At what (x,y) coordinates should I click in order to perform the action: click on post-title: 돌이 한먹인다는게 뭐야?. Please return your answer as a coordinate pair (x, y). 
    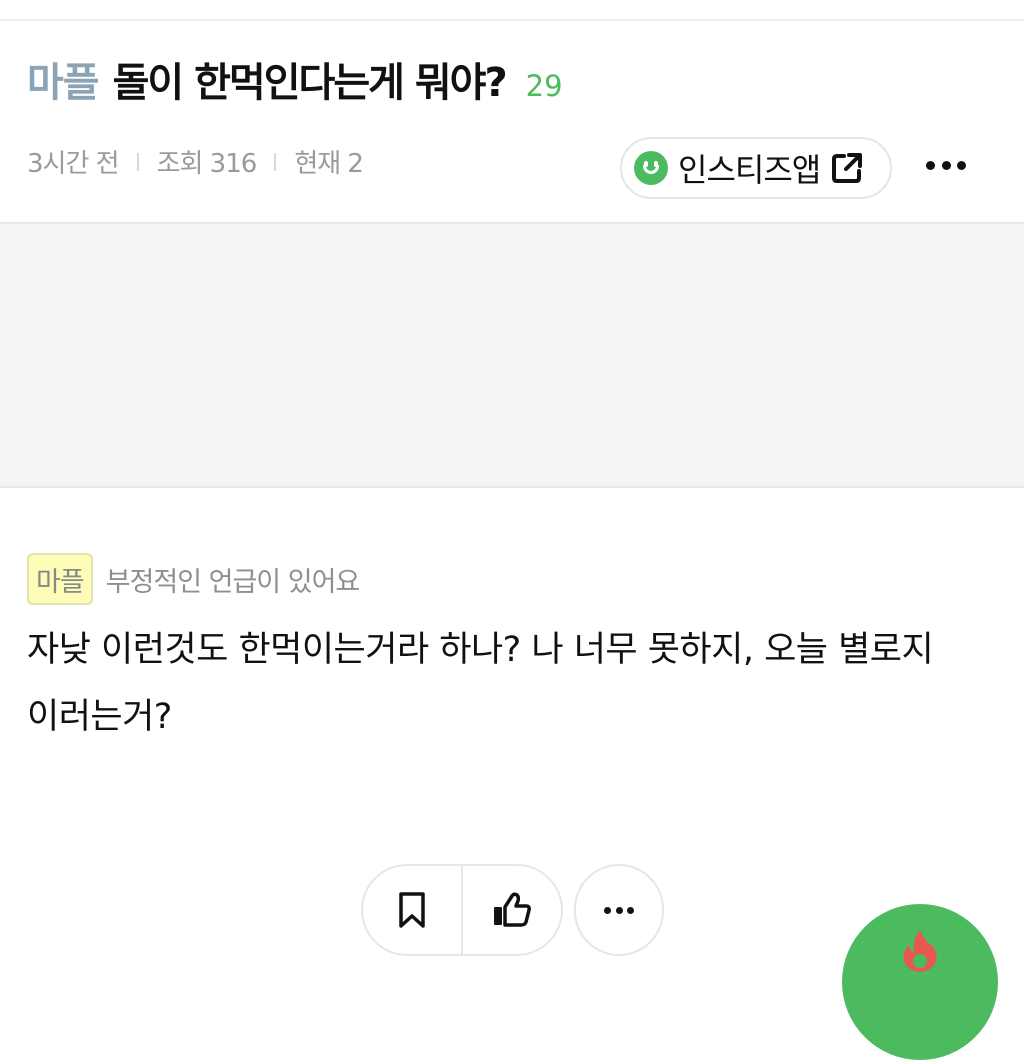
    Looking at the image, I should click on (310, 83).